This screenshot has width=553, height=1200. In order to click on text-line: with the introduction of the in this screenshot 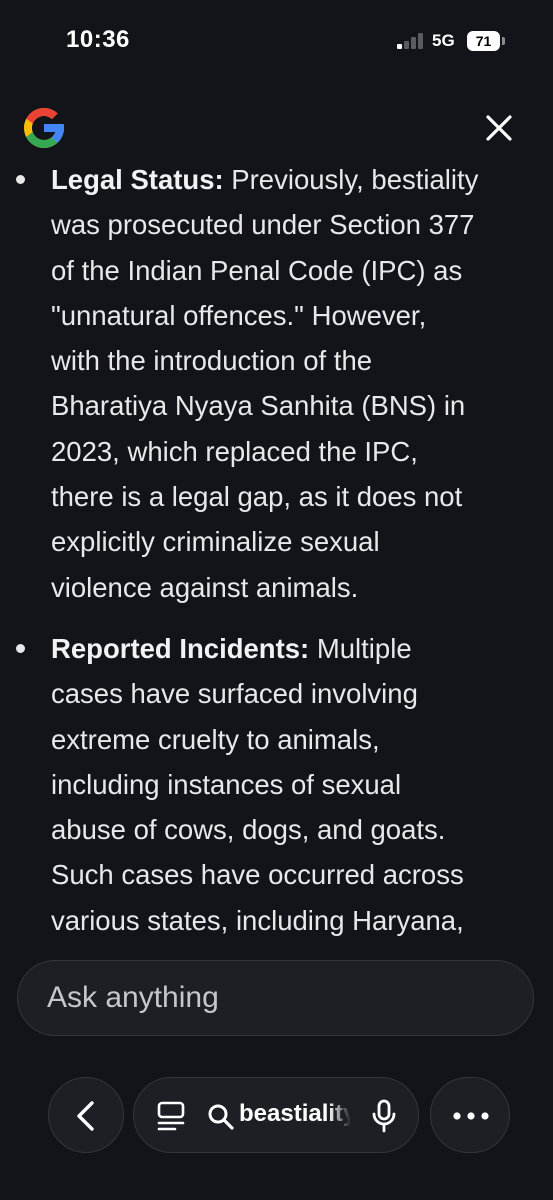, I will do `click(212, 361)`.